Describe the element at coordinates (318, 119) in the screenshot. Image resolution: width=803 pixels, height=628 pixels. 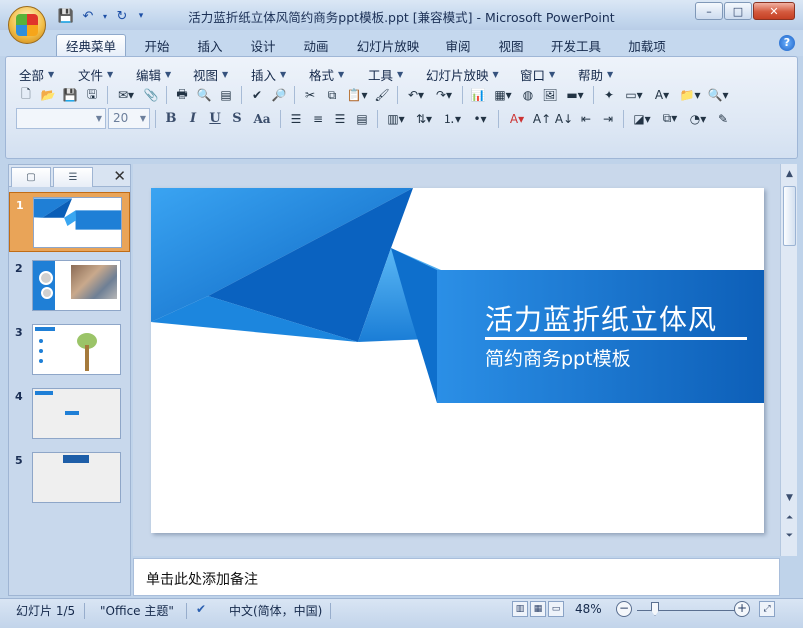
I see `align-center-icon: ≡` at that location.